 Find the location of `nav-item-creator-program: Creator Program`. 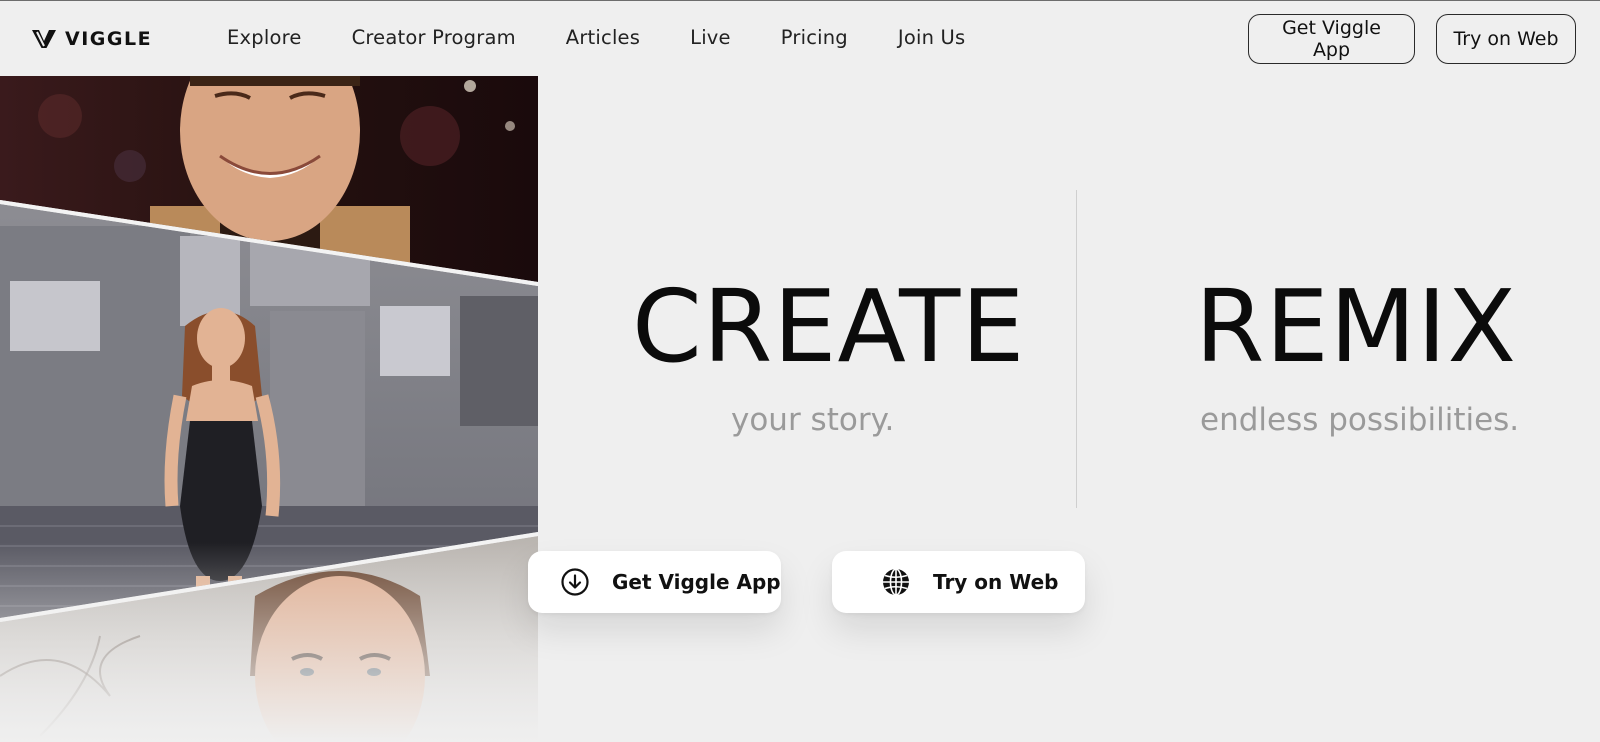

nav-item-creator-program: Creator Program is located at coordinates (434, 37).